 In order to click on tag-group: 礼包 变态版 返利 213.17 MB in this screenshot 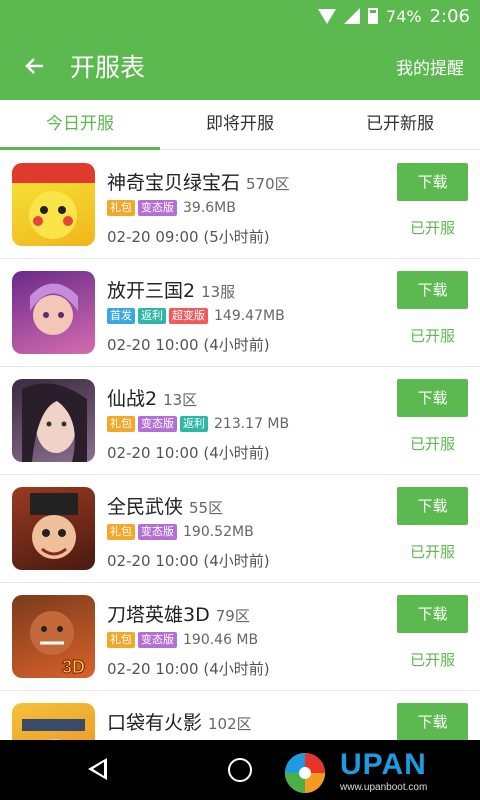, I will do `click(198, 424)`.